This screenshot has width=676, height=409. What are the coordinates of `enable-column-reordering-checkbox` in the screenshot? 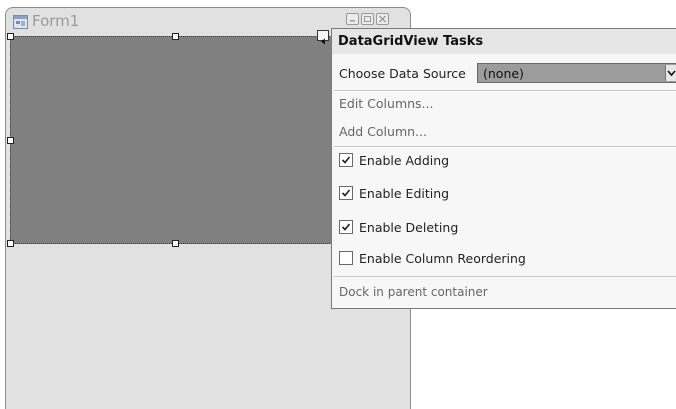 It's located at (346, 258).